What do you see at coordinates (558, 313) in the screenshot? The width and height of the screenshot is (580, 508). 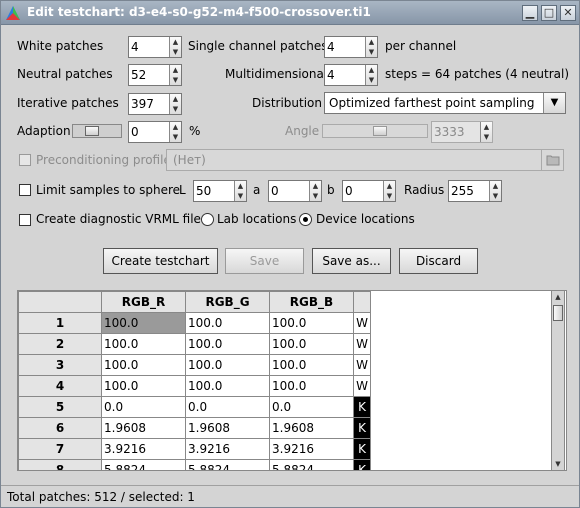 I see `scrollbar-thumb` at bounding box center [558, 313].